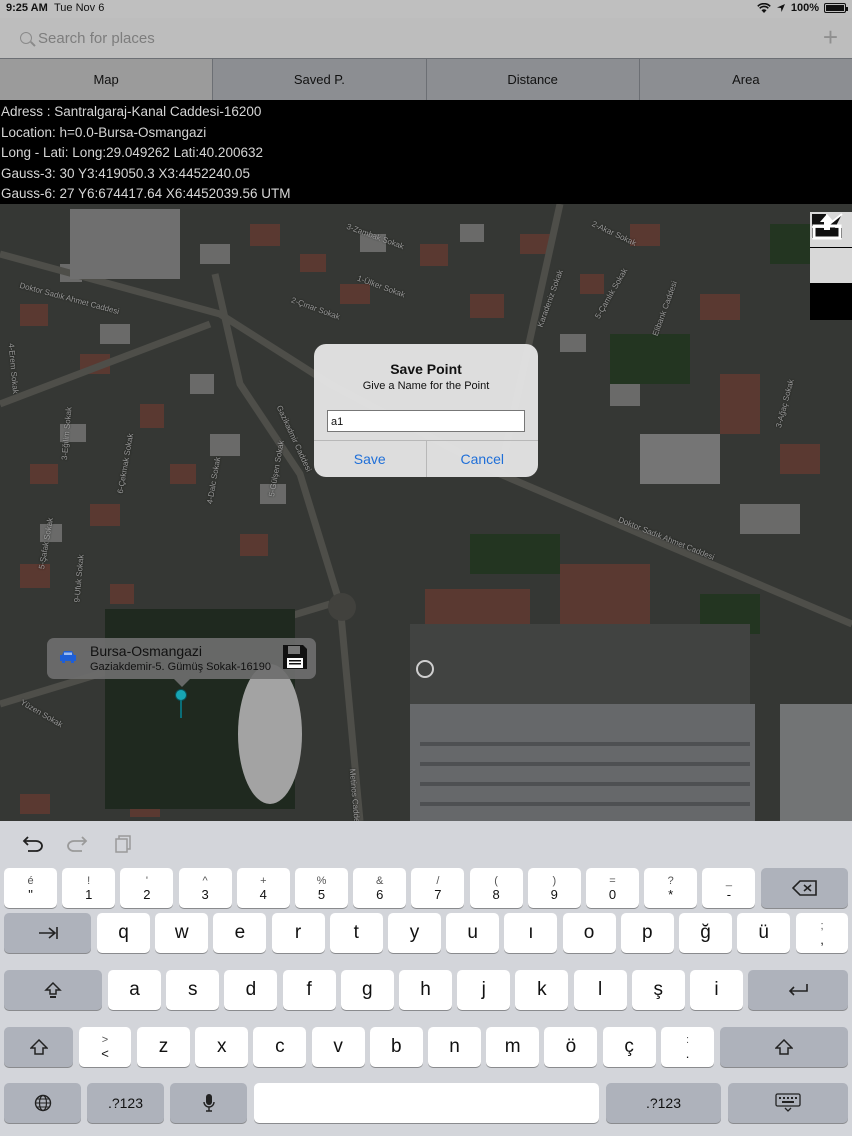  What do you see at coordinates (77, 844) in the screenshot?
I see `redo-icon` at bounding box center [77, 844].